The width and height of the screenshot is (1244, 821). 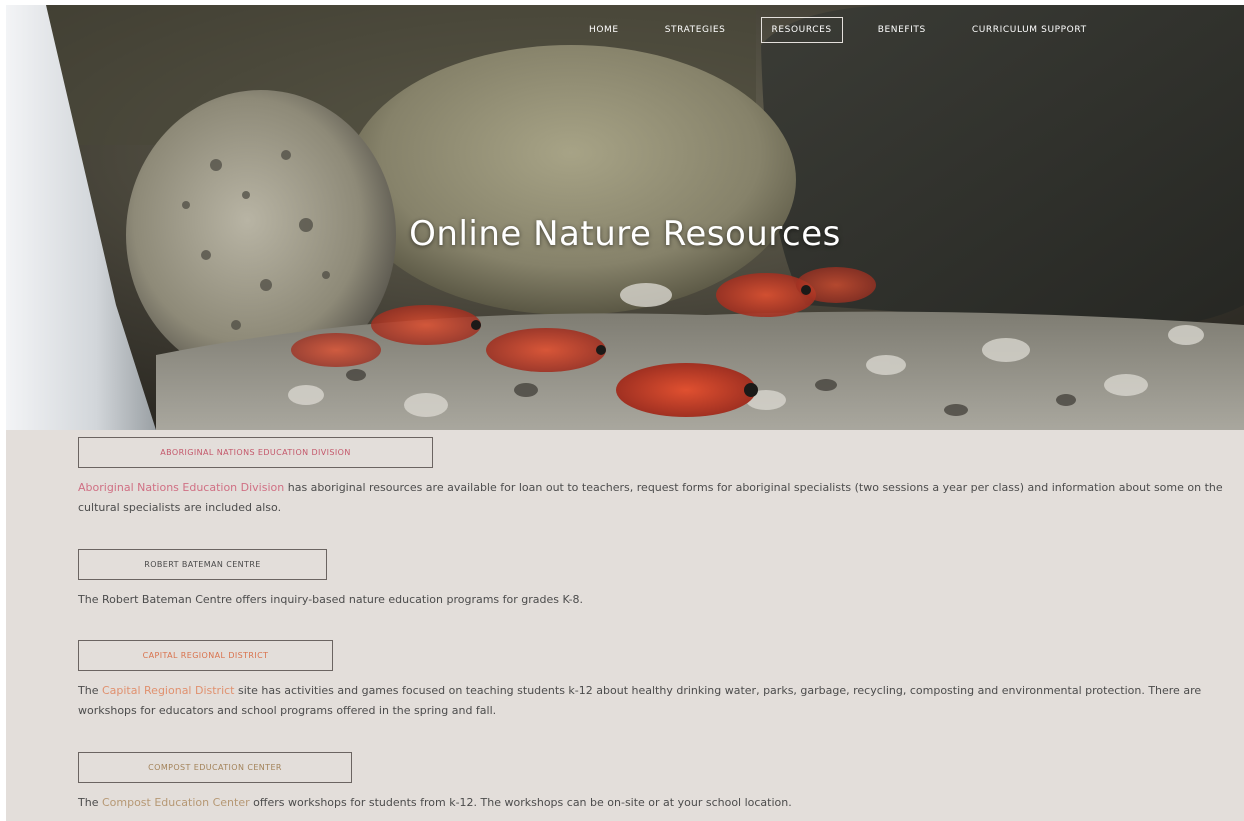 What do you see at coordinates (181, 487) in the screenshot?
I see `link-aboriginal-nations: Aboriginal Nations Education Division` at bounding box center [181, 487].